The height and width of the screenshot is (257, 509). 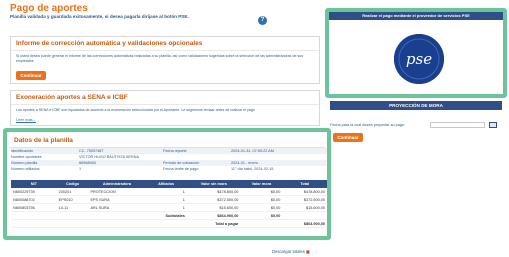 What do you see at coordinates (457, 125) in the screenshot?
I see `mora-date-input` at bounding box center [457, 125].